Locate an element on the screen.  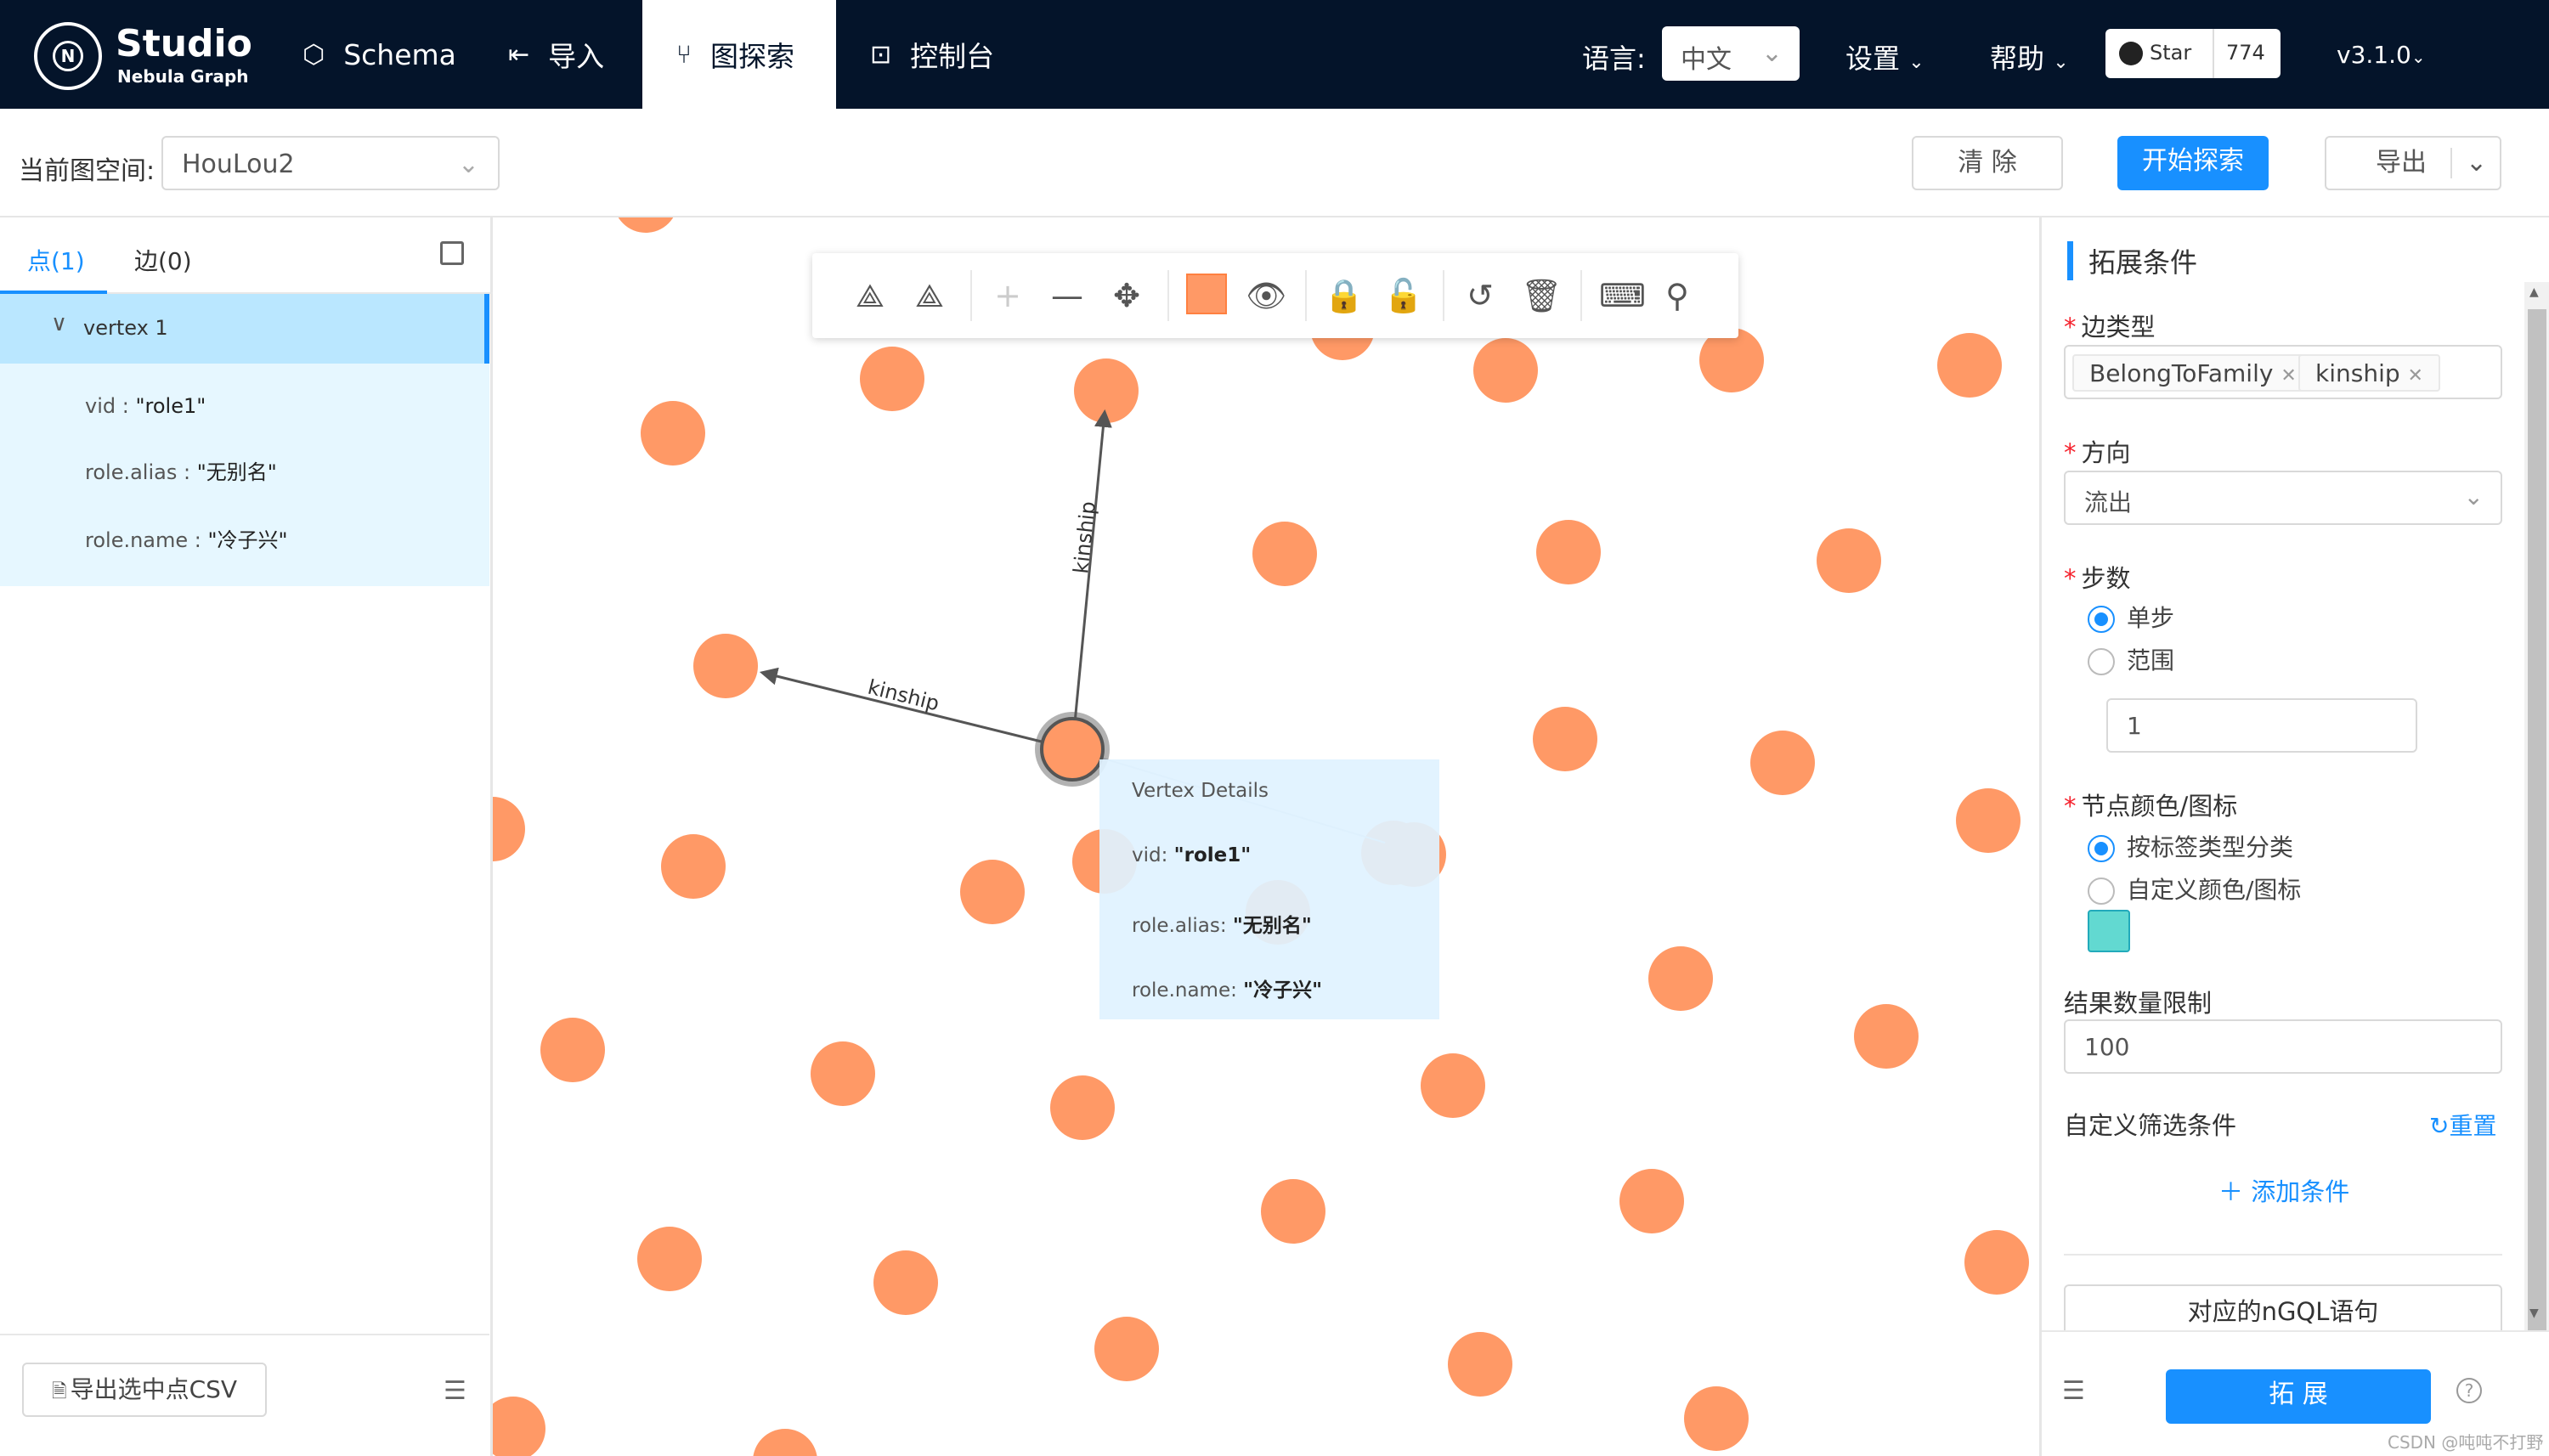
scroll-up-icon: ▲ is located at coordinates (2534, 292).